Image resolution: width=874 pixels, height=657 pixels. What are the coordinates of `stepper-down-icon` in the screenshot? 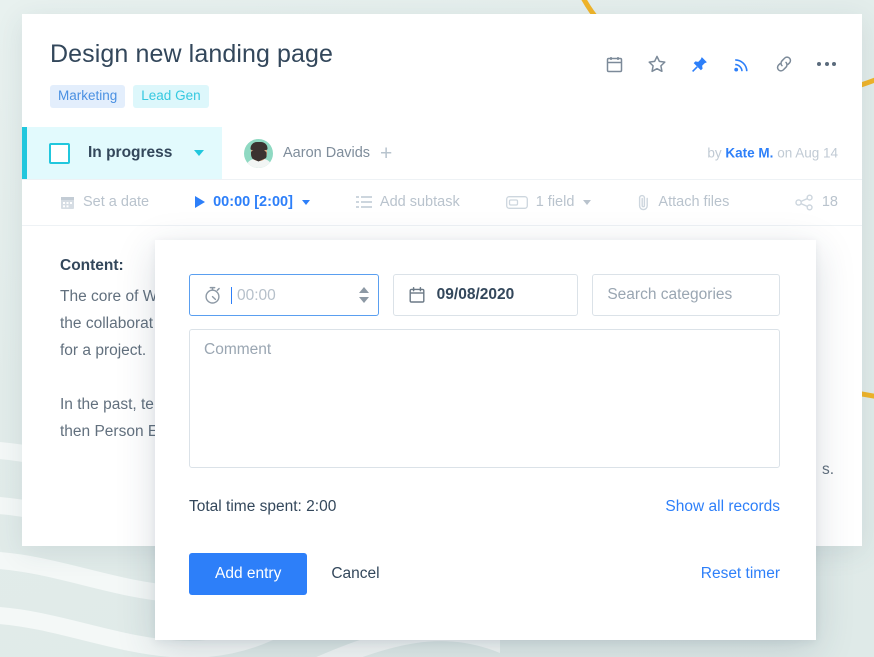 It's located at (363, 300).